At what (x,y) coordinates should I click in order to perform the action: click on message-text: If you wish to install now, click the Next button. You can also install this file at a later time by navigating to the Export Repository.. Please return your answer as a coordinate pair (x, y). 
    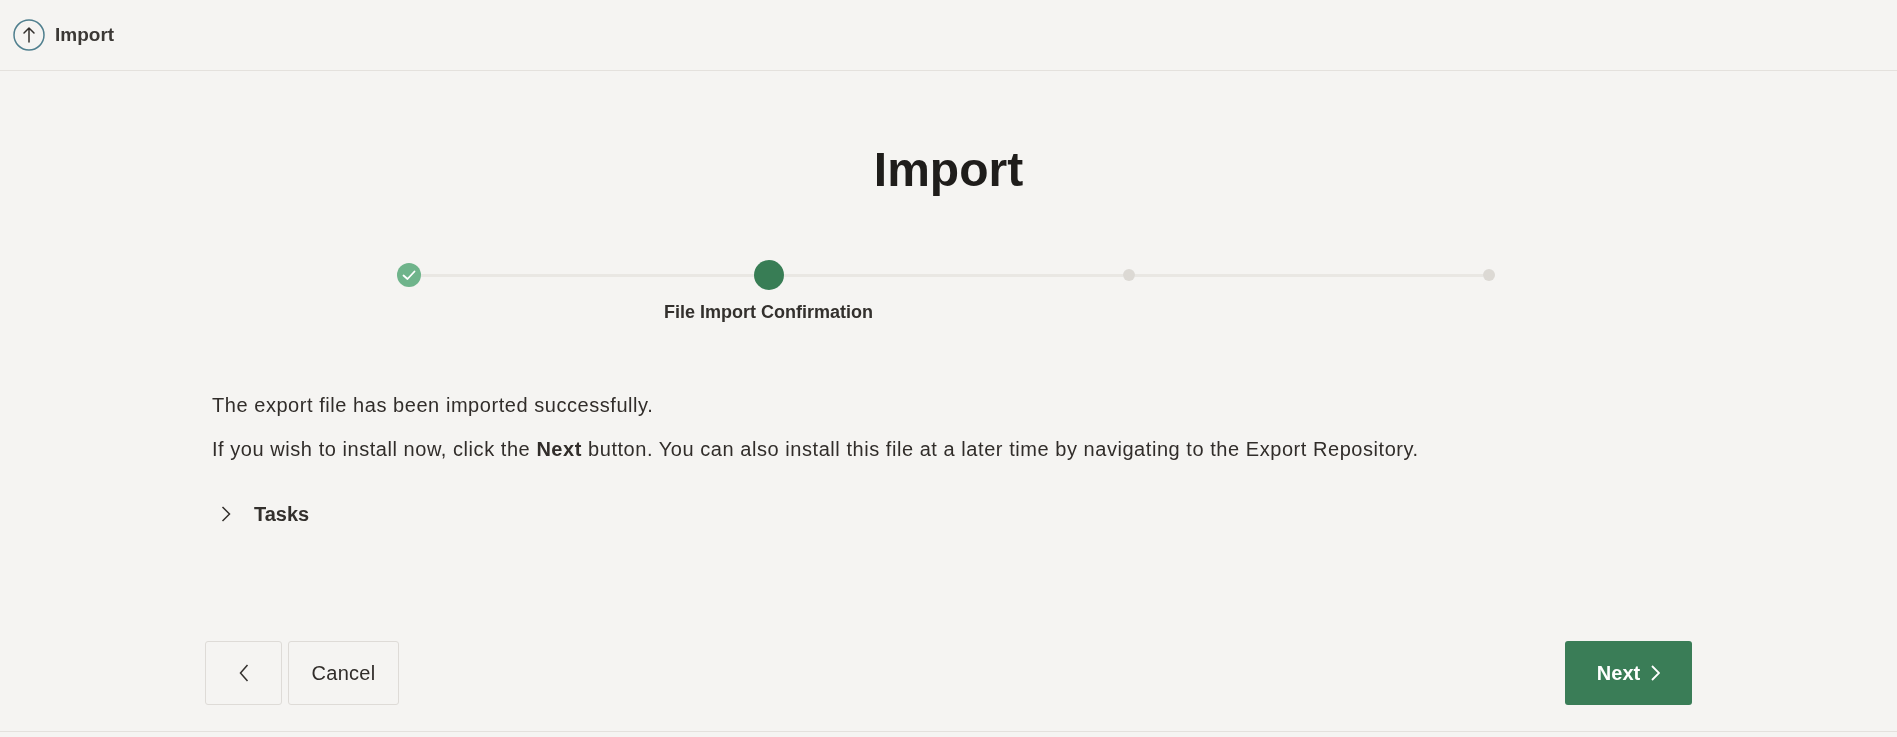
    Looking at the image, I should click on (815, 449).